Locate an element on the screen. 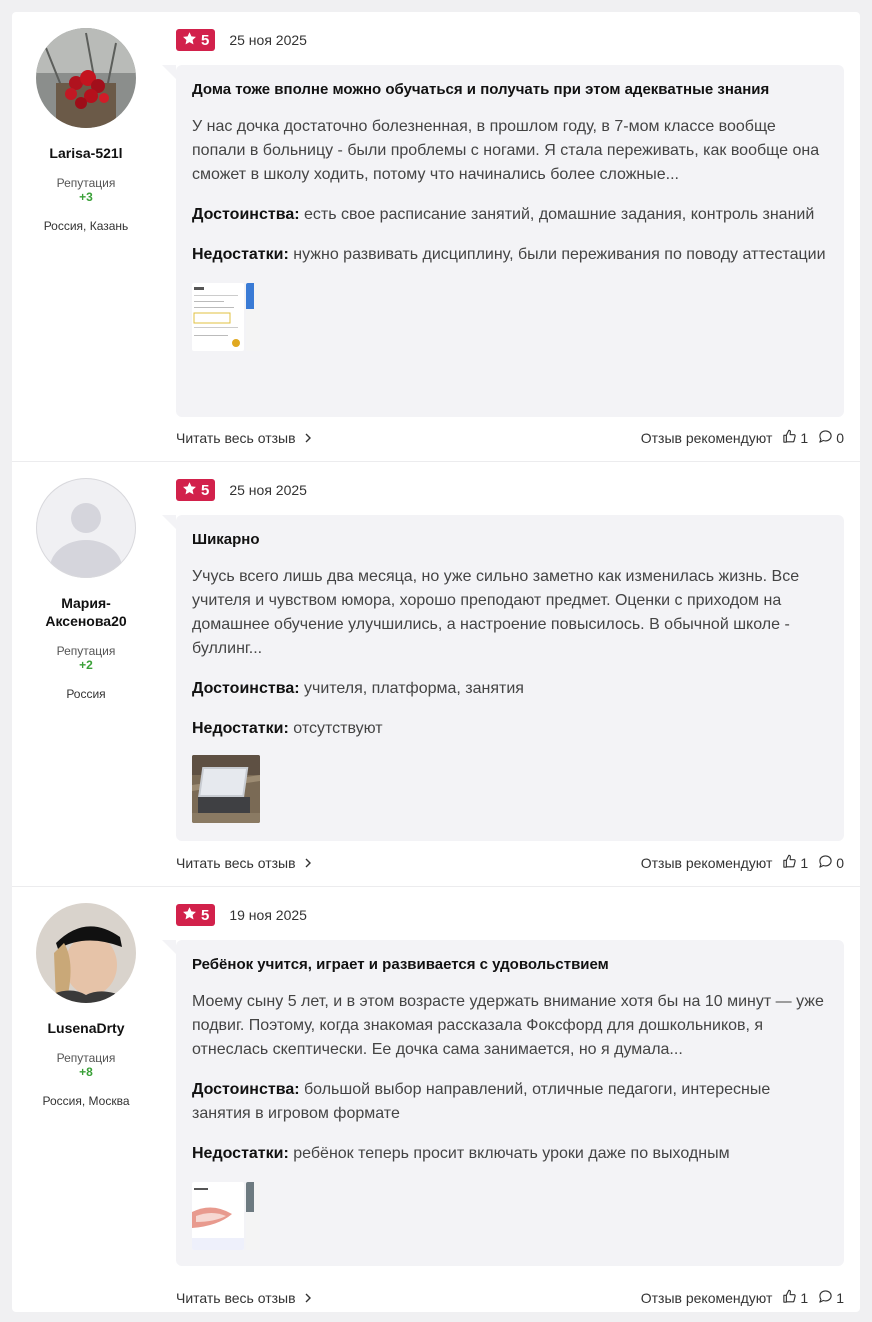 The width and height of the screenshot is (872, 1322). review-pros: Достоинства: учителя, платформа, занятия is located at coordinates (510, 689).